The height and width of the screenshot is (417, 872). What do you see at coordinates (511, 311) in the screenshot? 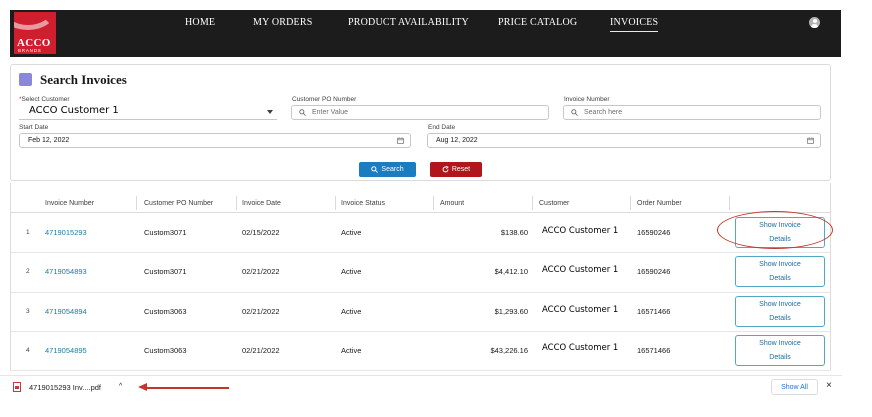
I see `amount-cell: $1,293.60` at bounding box center [511, 311].